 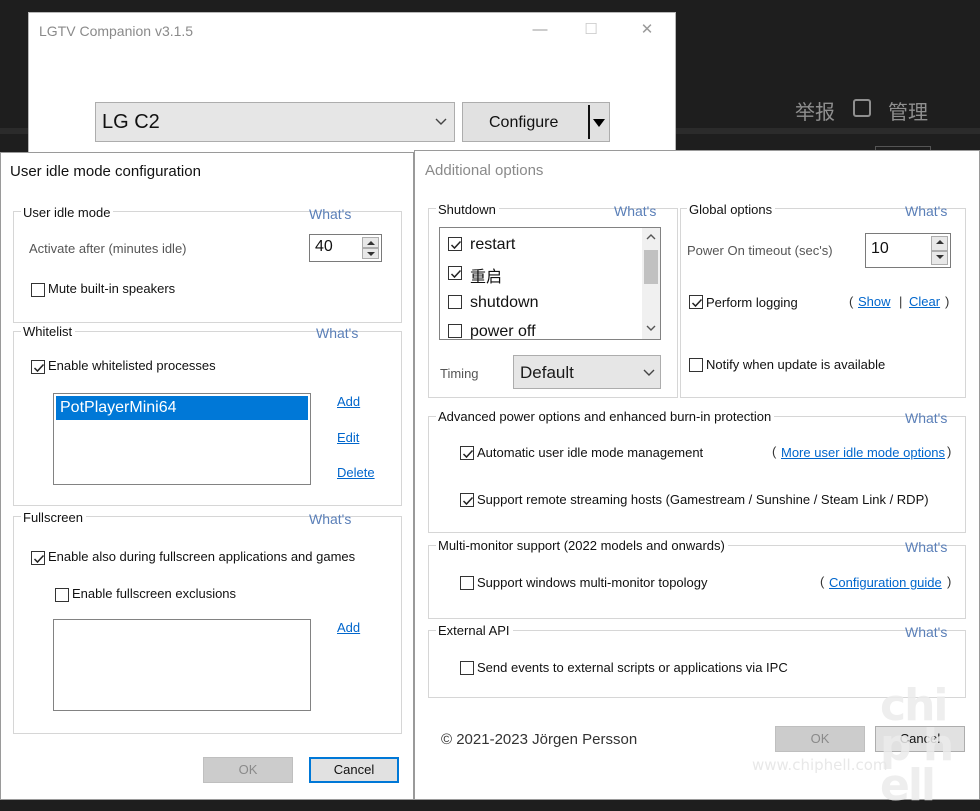 I want to click on user-idle-group, so click(x=207, y=267).